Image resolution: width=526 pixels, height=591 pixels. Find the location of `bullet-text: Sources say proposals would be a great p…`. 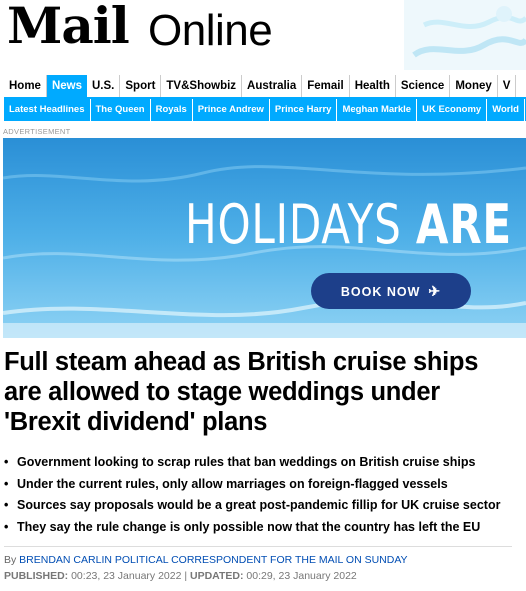

bullet-text: Sources say proposals would be a great p… is located at coordinates (259, 505).